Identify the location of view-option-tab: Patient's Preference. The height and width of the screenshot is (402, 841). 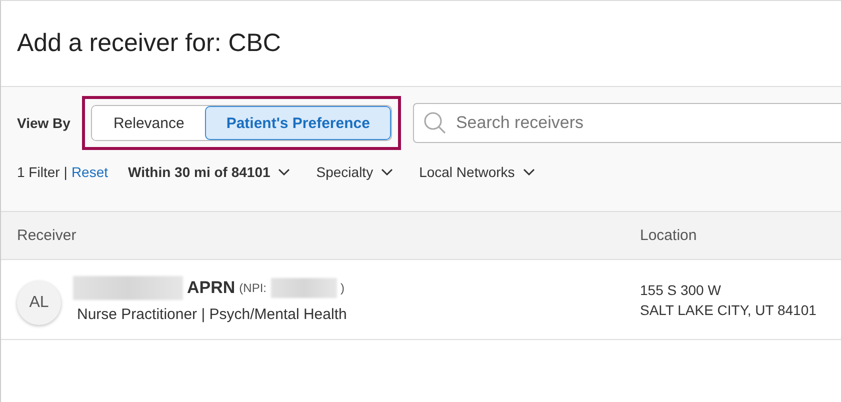
(298, 123).